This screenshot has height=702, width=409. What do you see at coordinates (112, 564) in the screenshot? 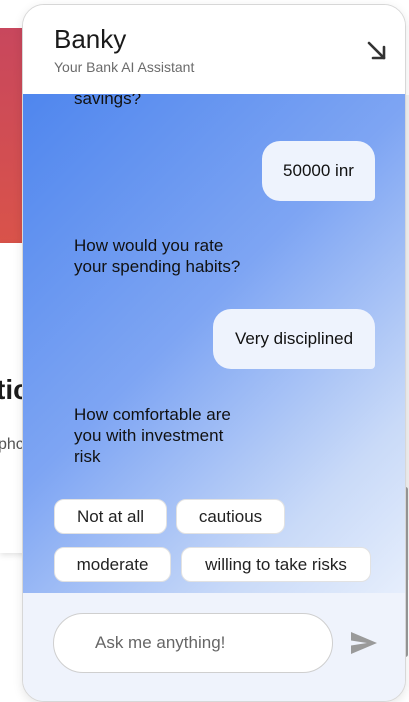
I see `option-moderate: moderate` at bounding box center [112, 564].